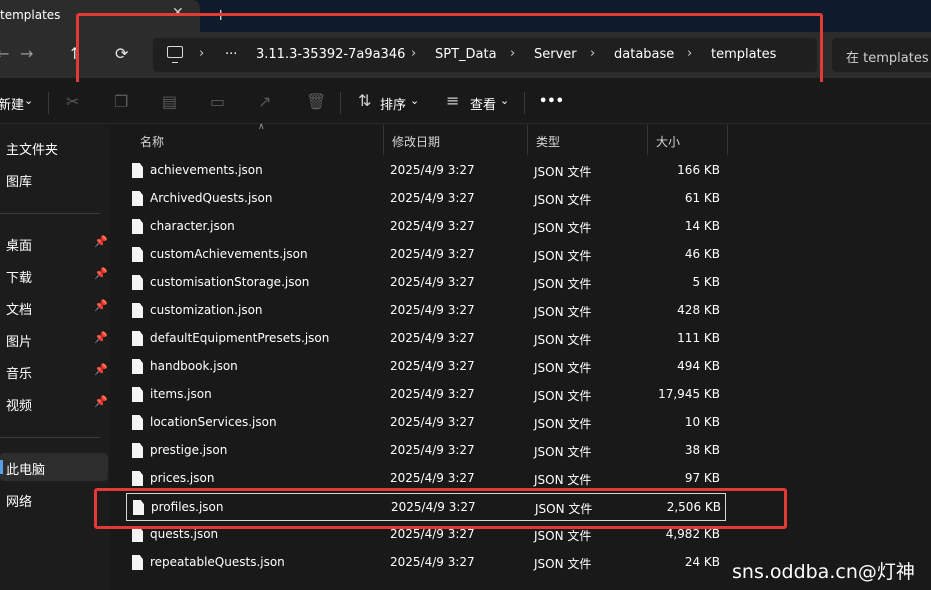 Image resolution: width=931 pixels, height=590 pixels. Describe the element at coordinates (316, 101) in the screenshot. I see `delete-icon: 🗑` at that location.